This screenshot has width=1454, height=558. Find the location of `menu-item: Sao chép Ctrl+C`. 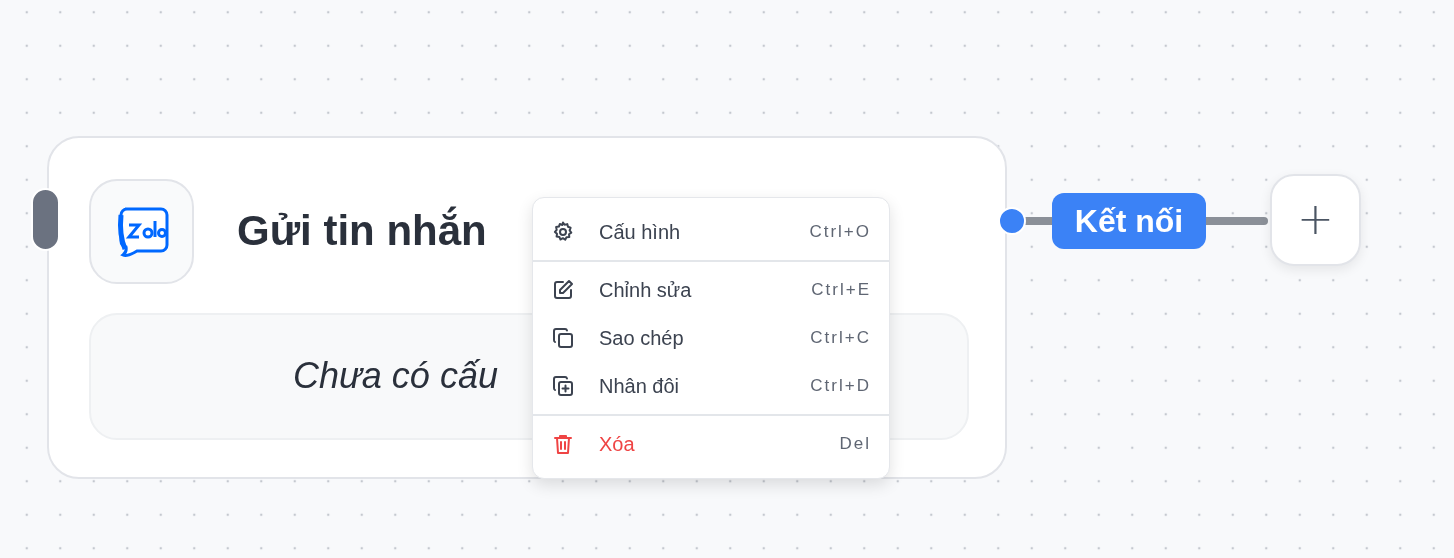

menu-item: Sao chép Ctrl+C is located at coordinates (711, 338).